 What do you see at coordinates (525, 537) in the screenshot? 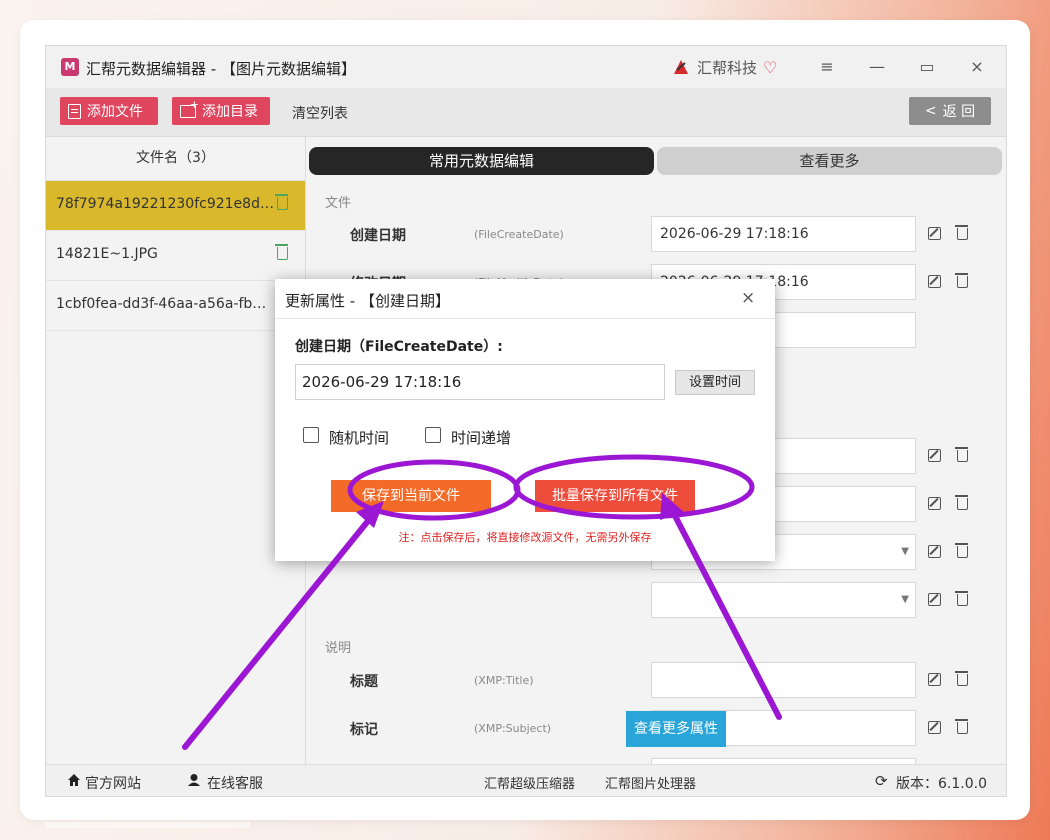
I see `save-note: 注：点击保存后，将直接修改源文件，无需另外保存` at bounding box center [525, 537].